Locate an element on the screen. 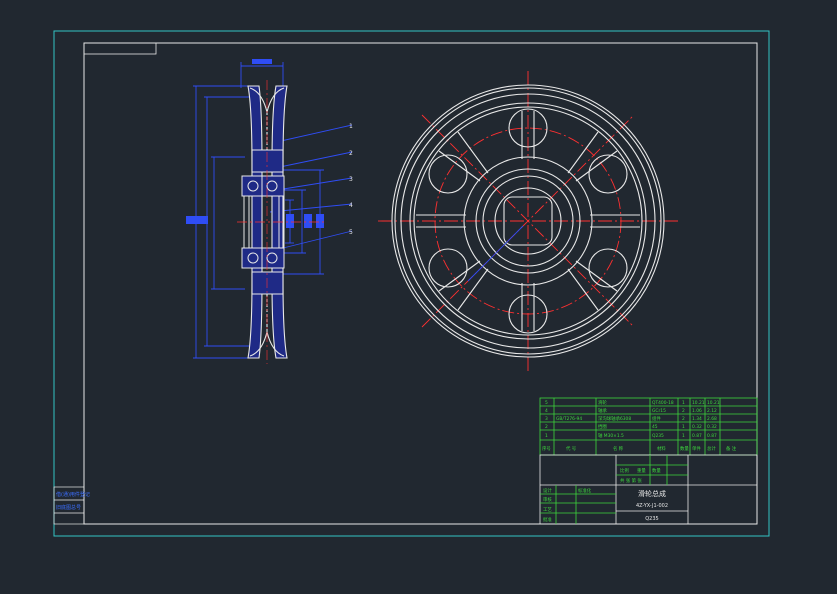 This screenshot has height=594, width=837. bom-header-unit: 单件 is located at coordinates (696, 448).